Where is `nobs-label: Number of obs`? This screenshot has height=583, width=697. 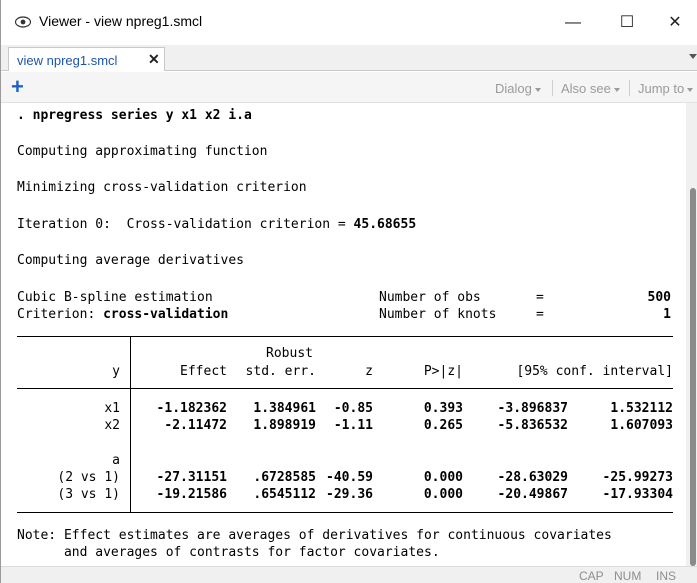 nobs-label: Number of obs is located at coordinates (430, 297).